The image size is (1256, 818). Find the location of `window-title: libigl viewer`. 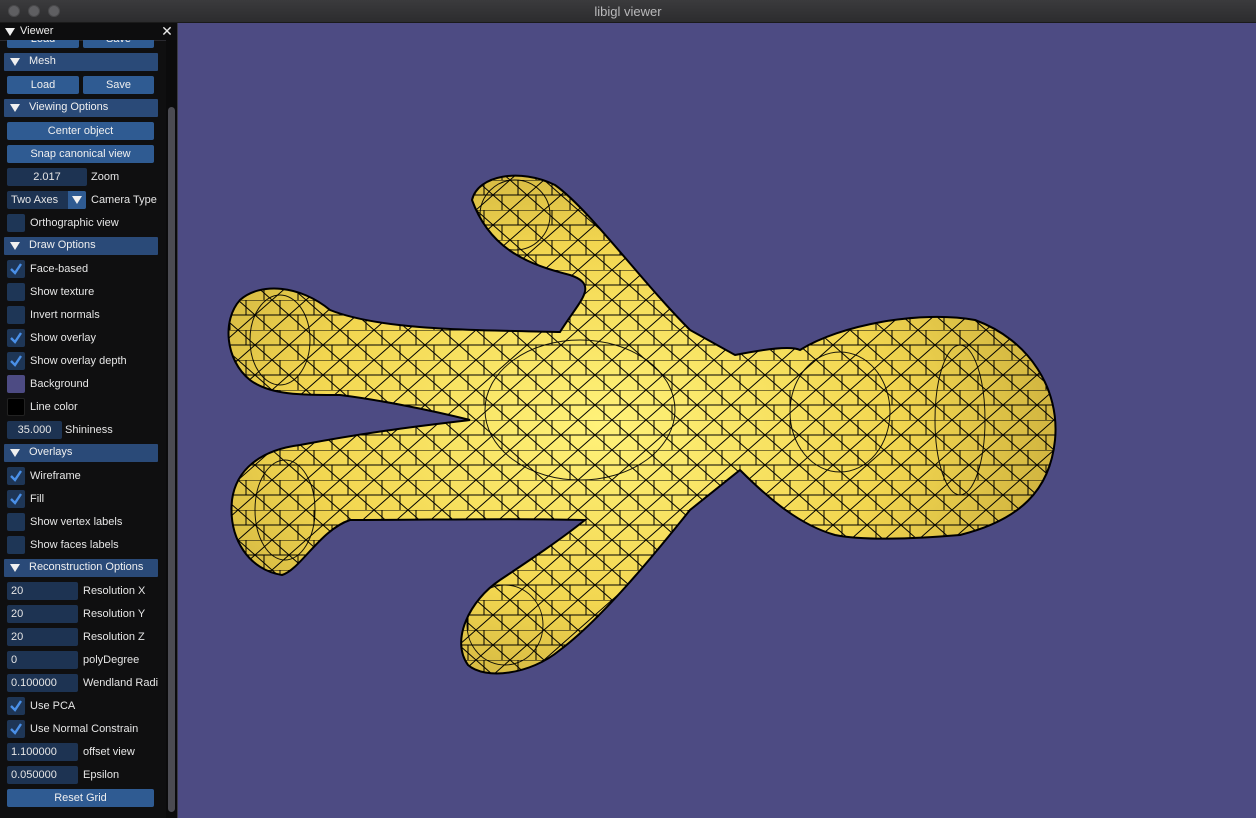

window-title: libigl viewer is located at coordinates (628, 11).